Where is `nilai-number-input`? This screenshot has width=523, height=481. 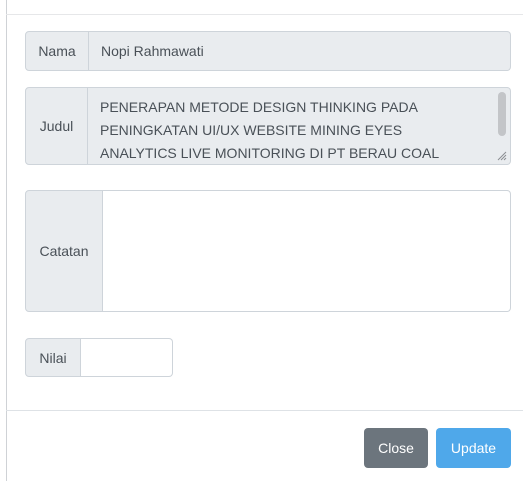 nilai-number-input is located at coordinates (127, 357).